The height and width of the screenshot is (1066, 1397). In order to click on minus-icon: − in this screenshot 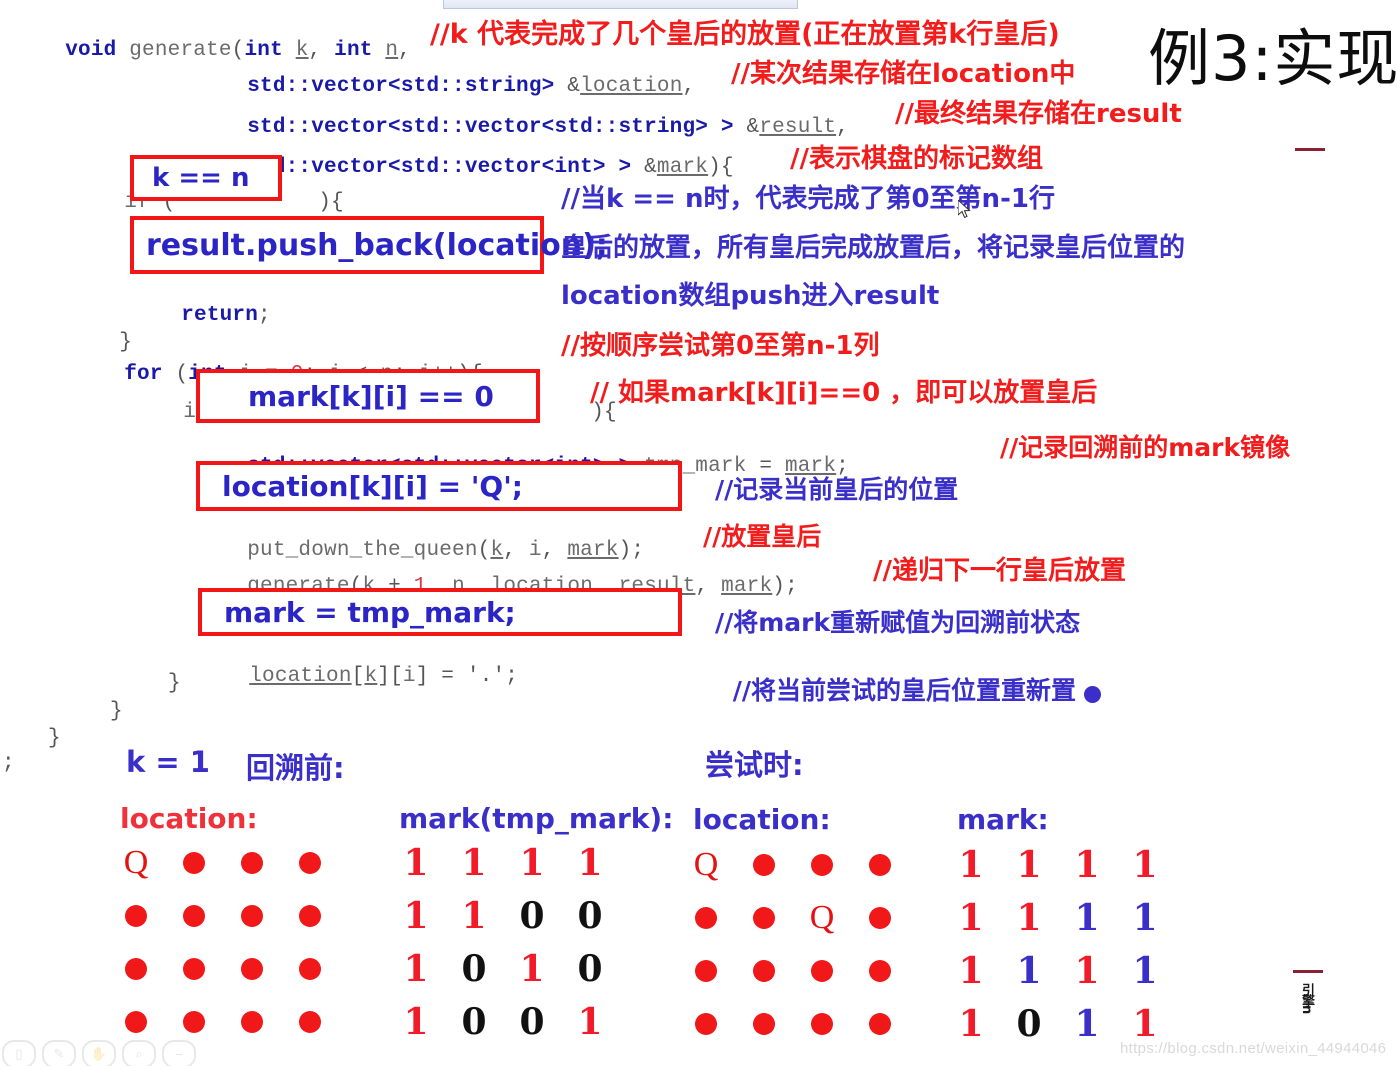, I will do `click(179, 1053)`.